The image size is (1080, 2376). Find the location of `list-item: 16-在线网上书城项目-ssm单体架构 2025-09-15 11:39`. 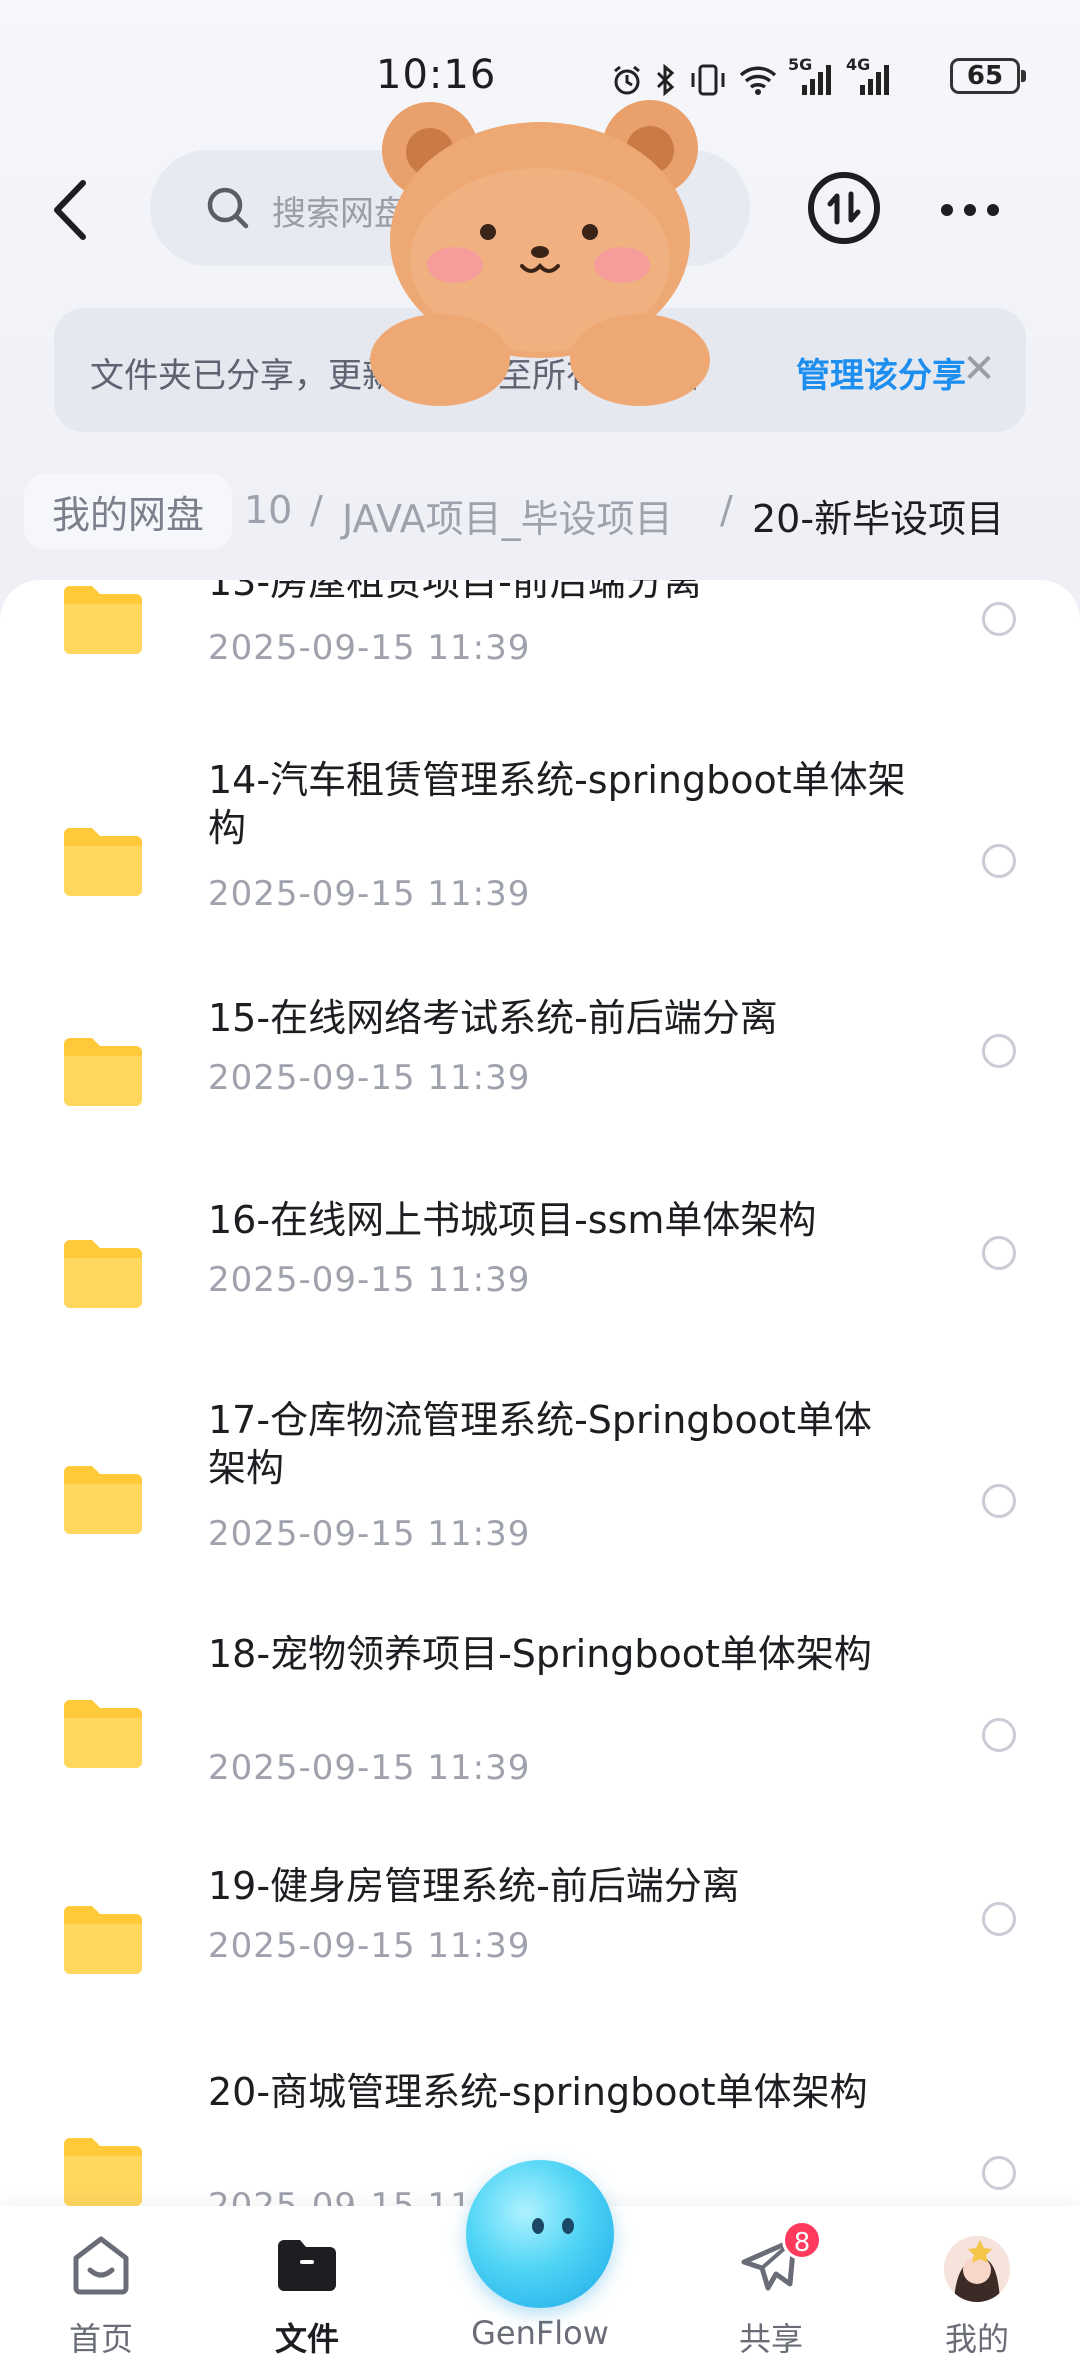

list-item: 16-在线网上书城项目-ssm单体架构 2025-09-15 11:39 is located at coordinates (540, 1280).